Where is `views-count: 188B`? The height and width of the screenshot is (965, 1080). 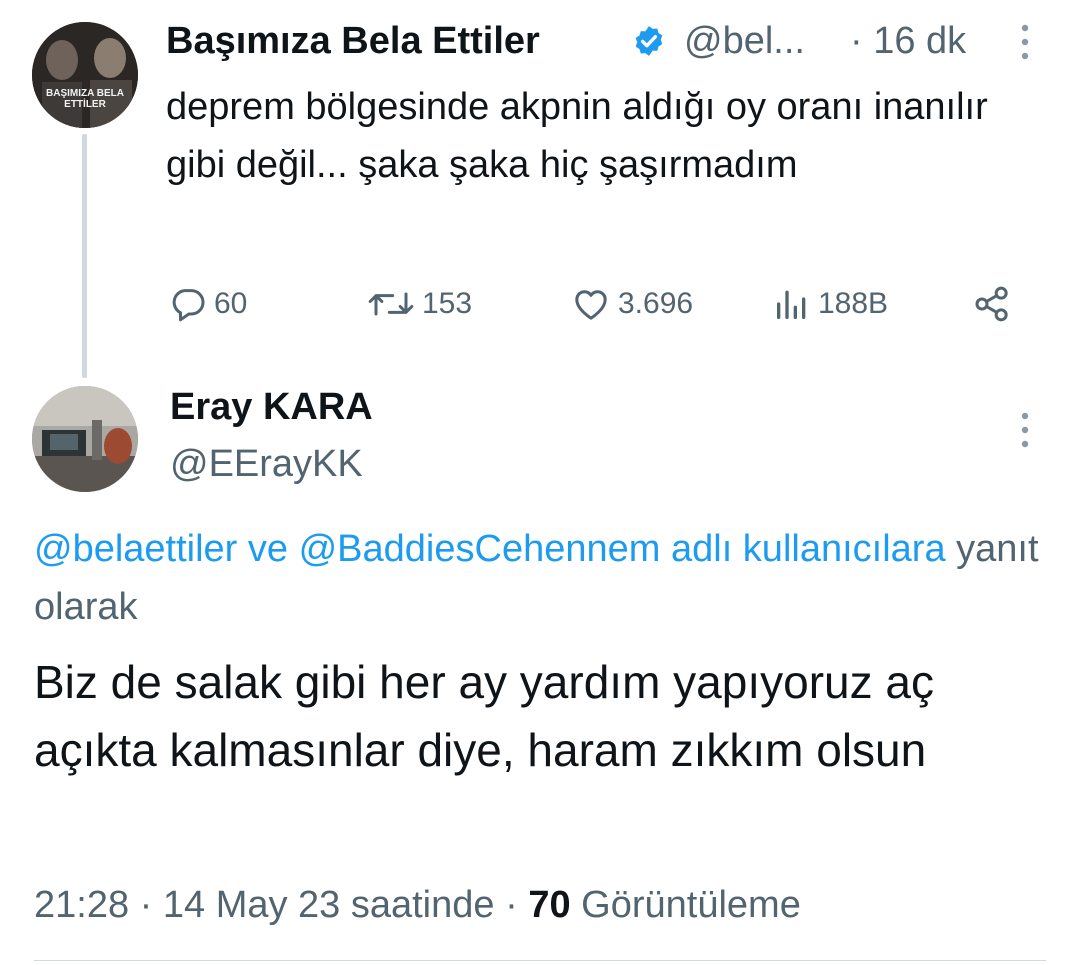
views-count: 188B is located at coordinates (853, 303).